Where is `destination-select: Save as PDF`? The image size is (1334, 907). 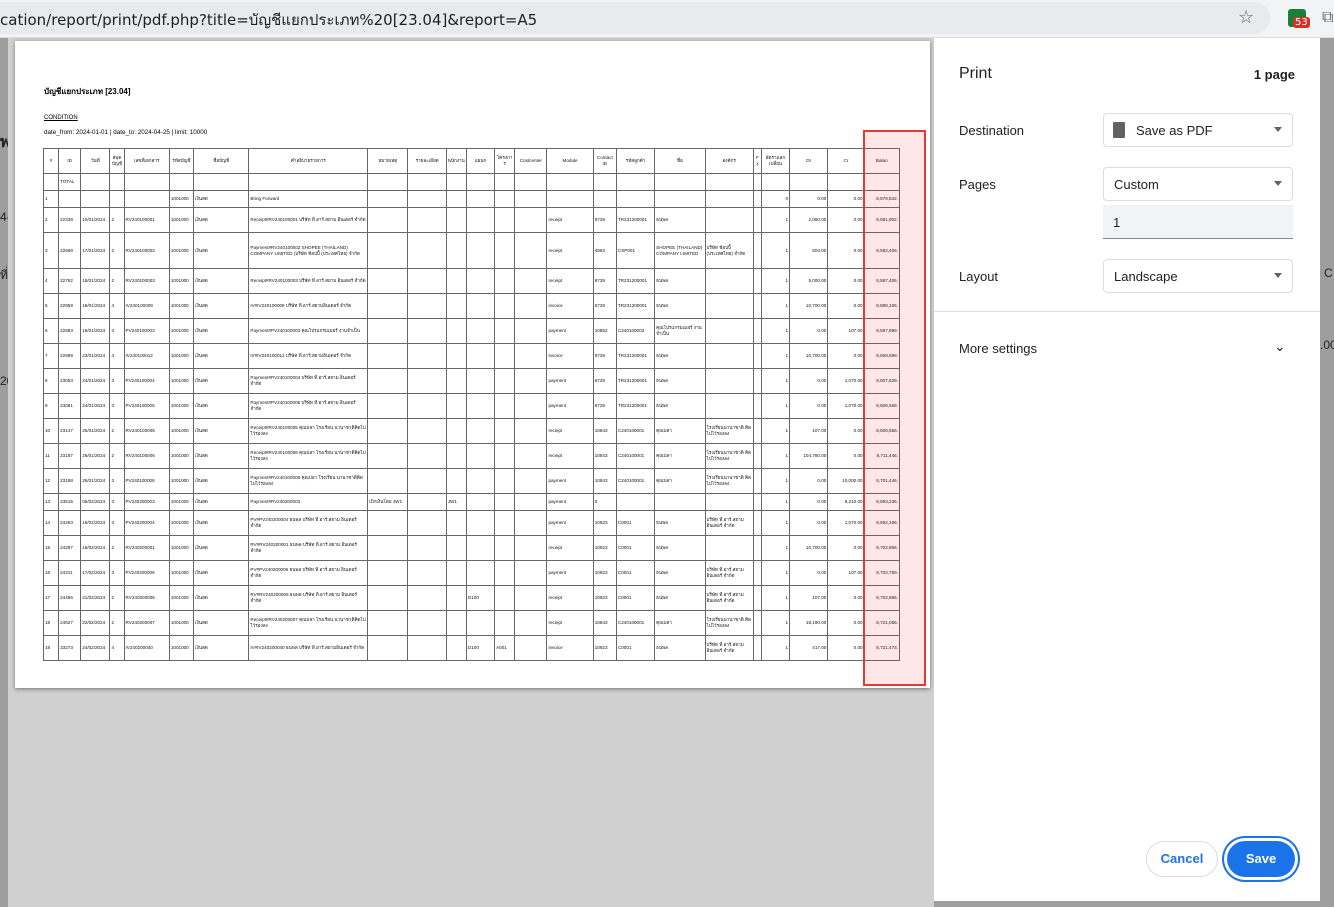
destination-select: Save as PDF is located at coordinates (1198, 130).